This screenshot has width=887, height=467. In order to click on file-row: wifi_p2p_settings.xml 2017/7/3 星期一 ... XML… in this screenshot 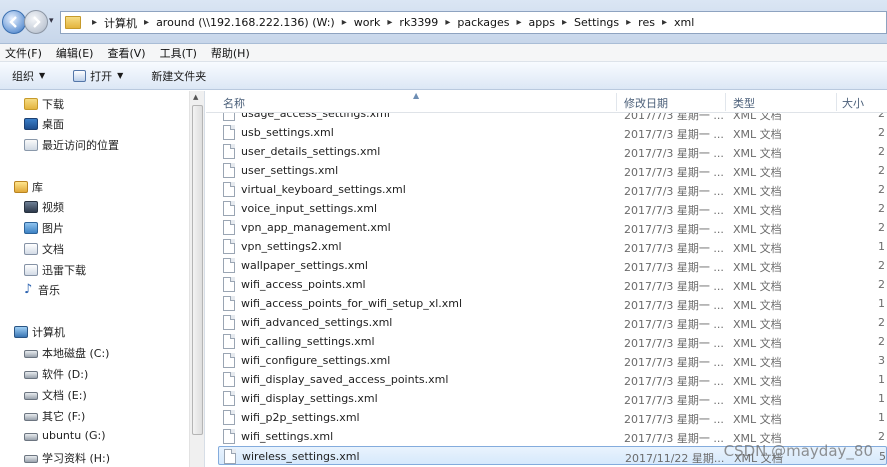, I will do `click(552, 417)`.